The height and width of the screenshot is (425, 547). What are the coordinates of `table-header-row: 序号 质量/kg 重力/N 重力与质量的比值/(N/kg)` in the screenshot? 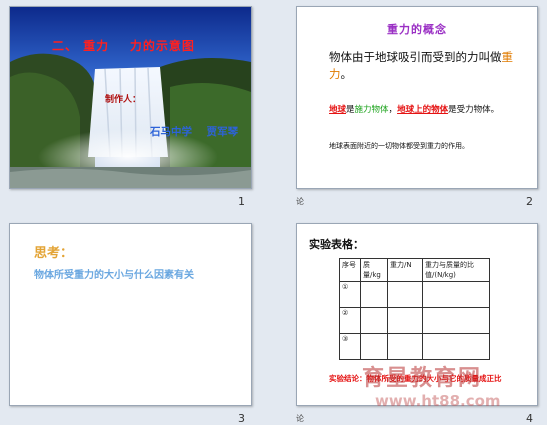 It's located at (414, 270).